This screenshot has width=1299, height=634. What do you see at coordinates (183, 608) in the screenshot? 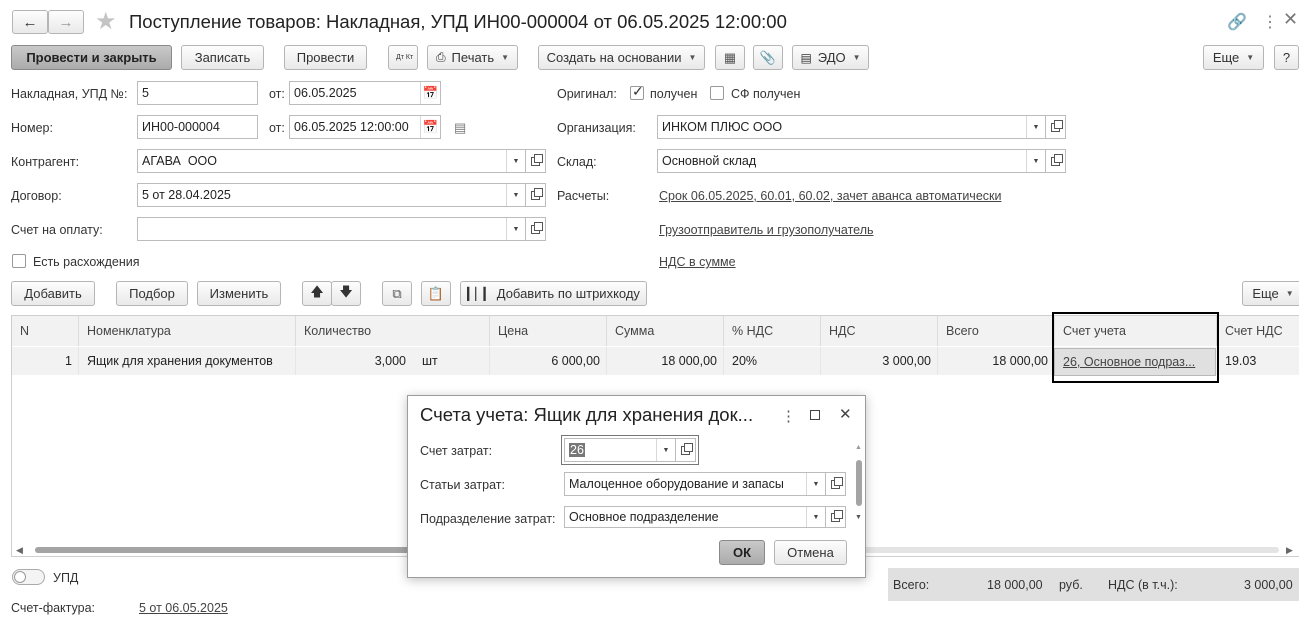
I see `invoice-footer-link: 5 от 06.05.2025` at bounding box center [183, 608].